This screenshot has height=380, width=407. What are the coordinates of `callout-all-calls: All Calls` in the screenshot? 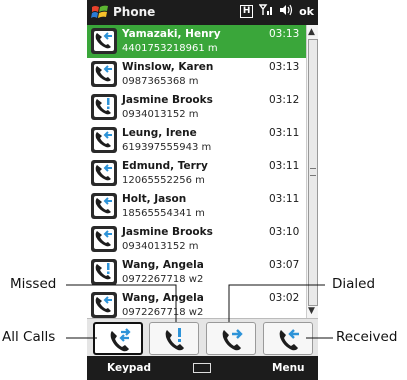 It's located at (29, 337).